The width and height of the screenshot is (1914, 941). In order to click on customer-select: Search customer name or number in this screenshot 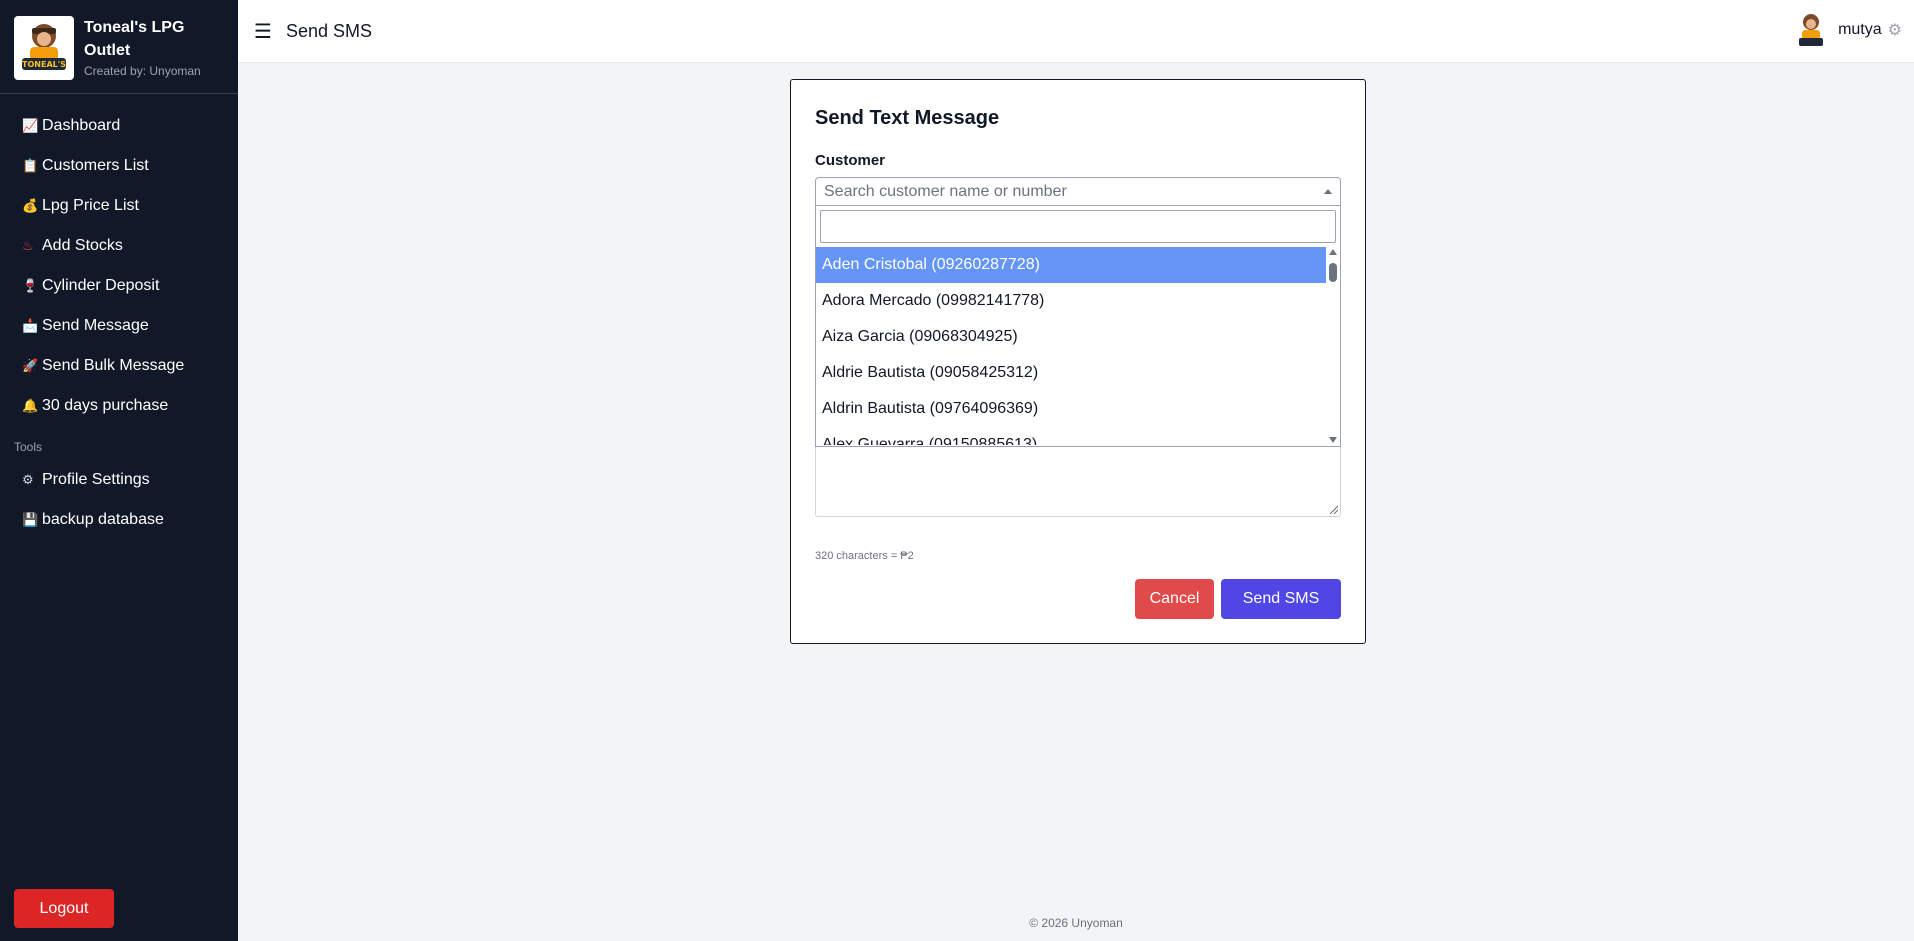, I will do `click(1078, 191)`.